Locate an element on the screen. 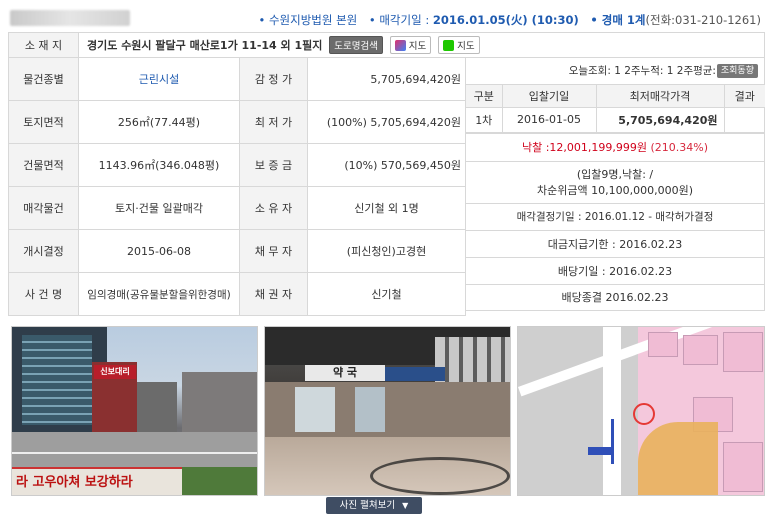  shop-sign is located at coordinates (415, 374).